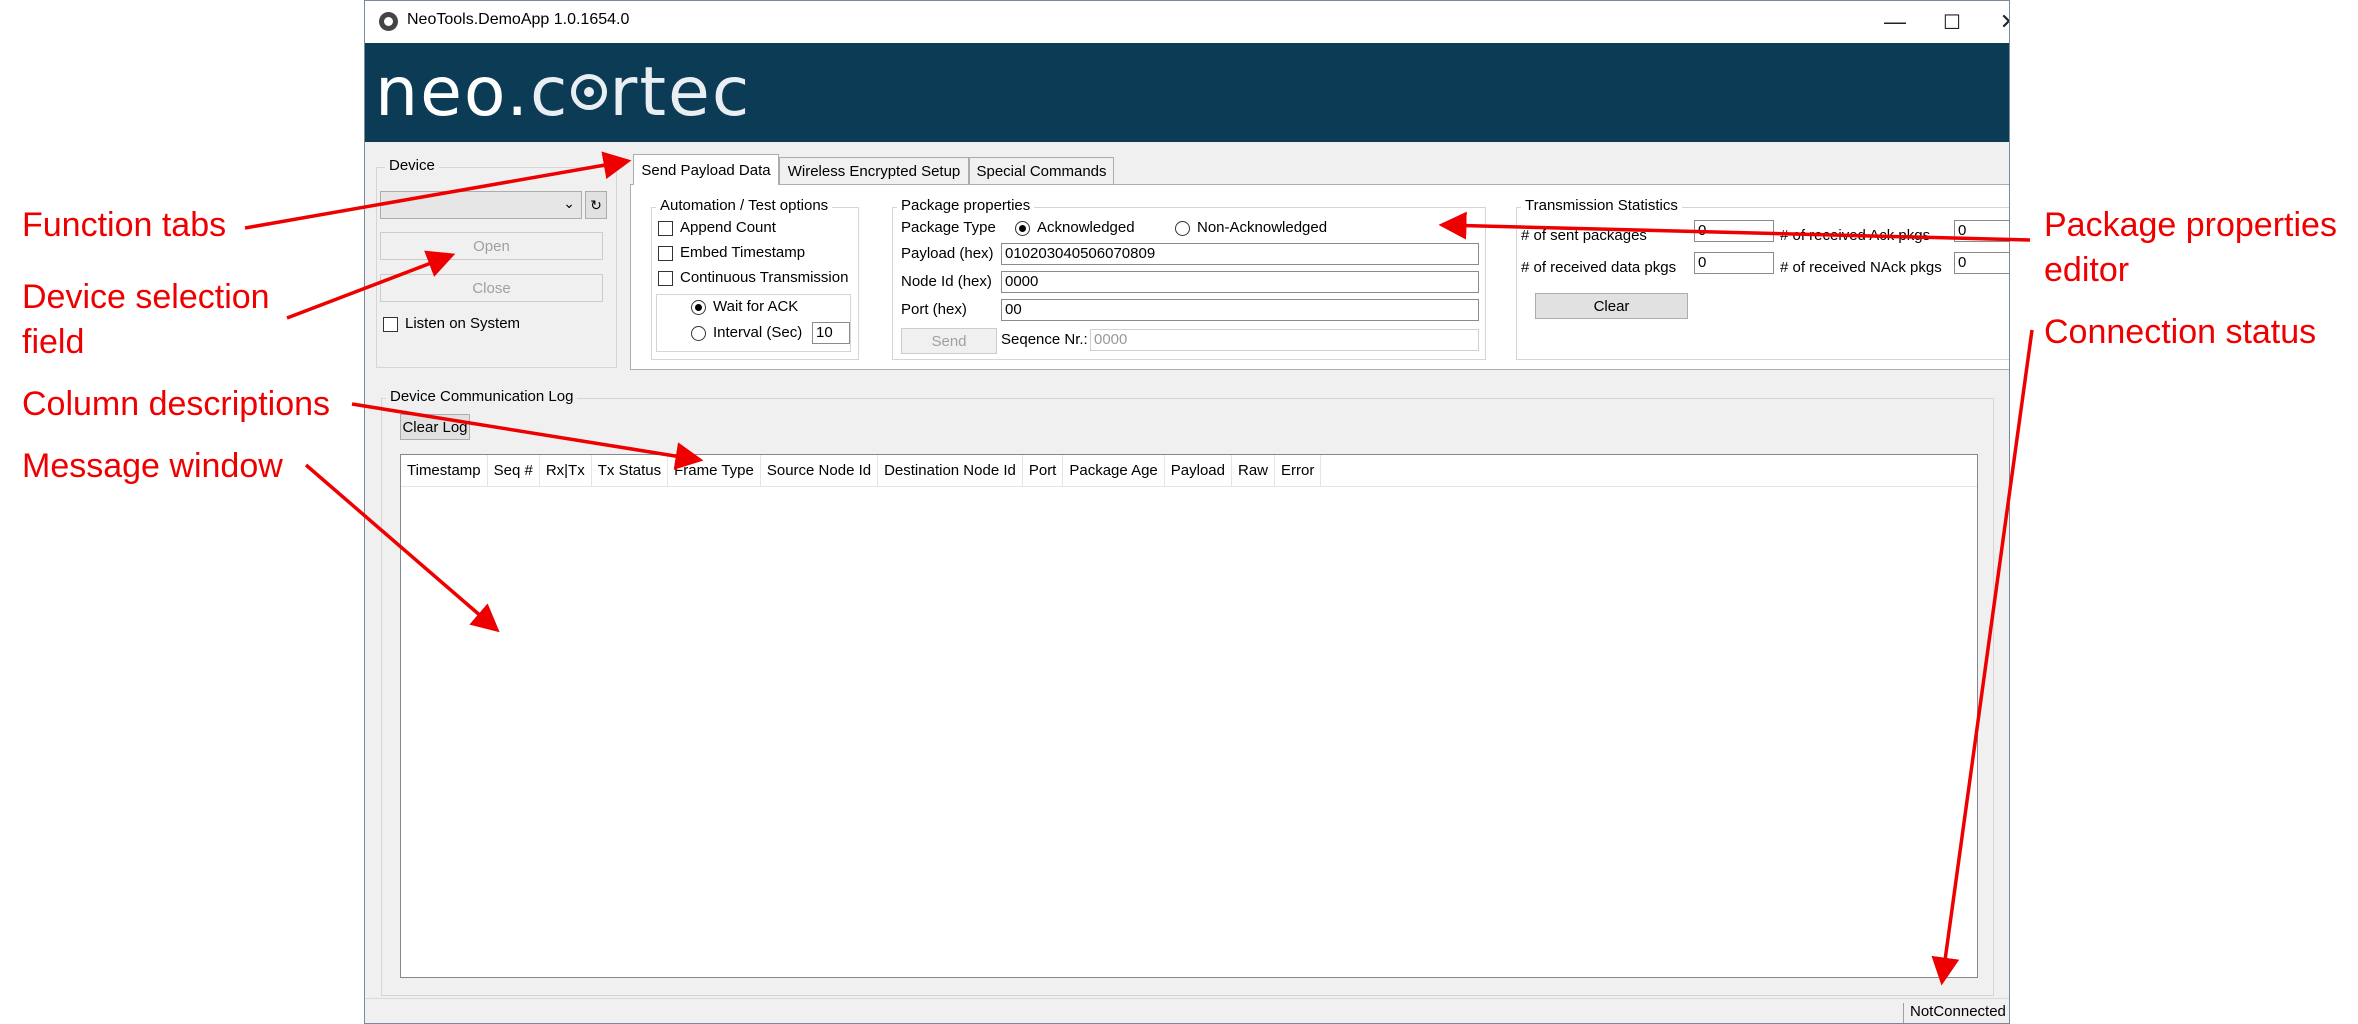 This screenshot has height=1024, width=2358. What do you see at coordinates (1187, 92) in the screenshot?
I see `brand-banner: neo.c rtec` at bounding box center [1187, 92].